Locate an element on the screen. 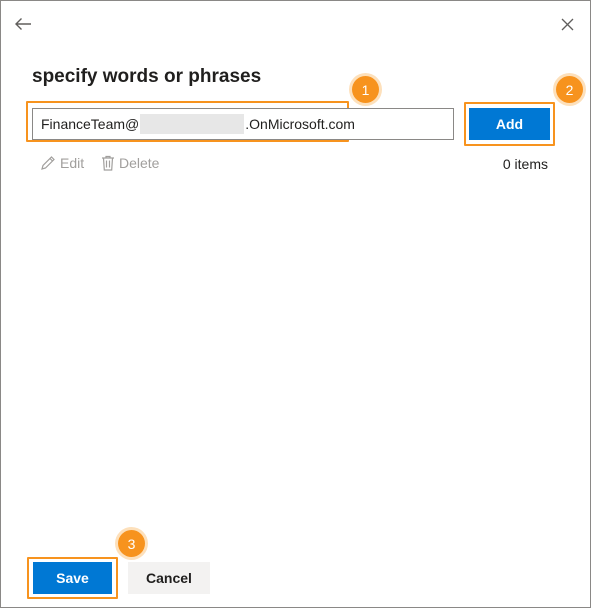  item-count: 0 items is located at coordinates (525, 164).